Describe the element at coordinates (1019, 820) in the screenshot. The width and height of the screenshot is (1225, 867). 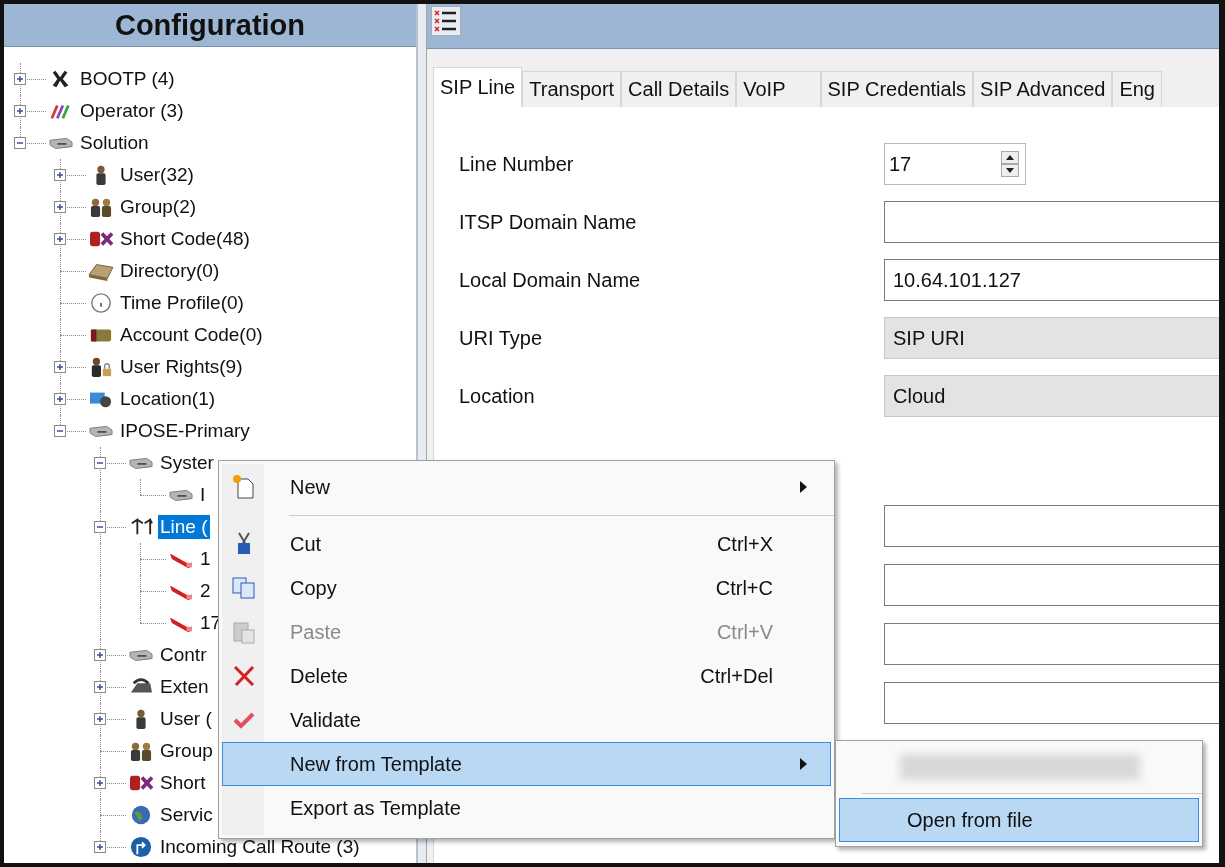
I see `menu-item: Open from file` at that location.